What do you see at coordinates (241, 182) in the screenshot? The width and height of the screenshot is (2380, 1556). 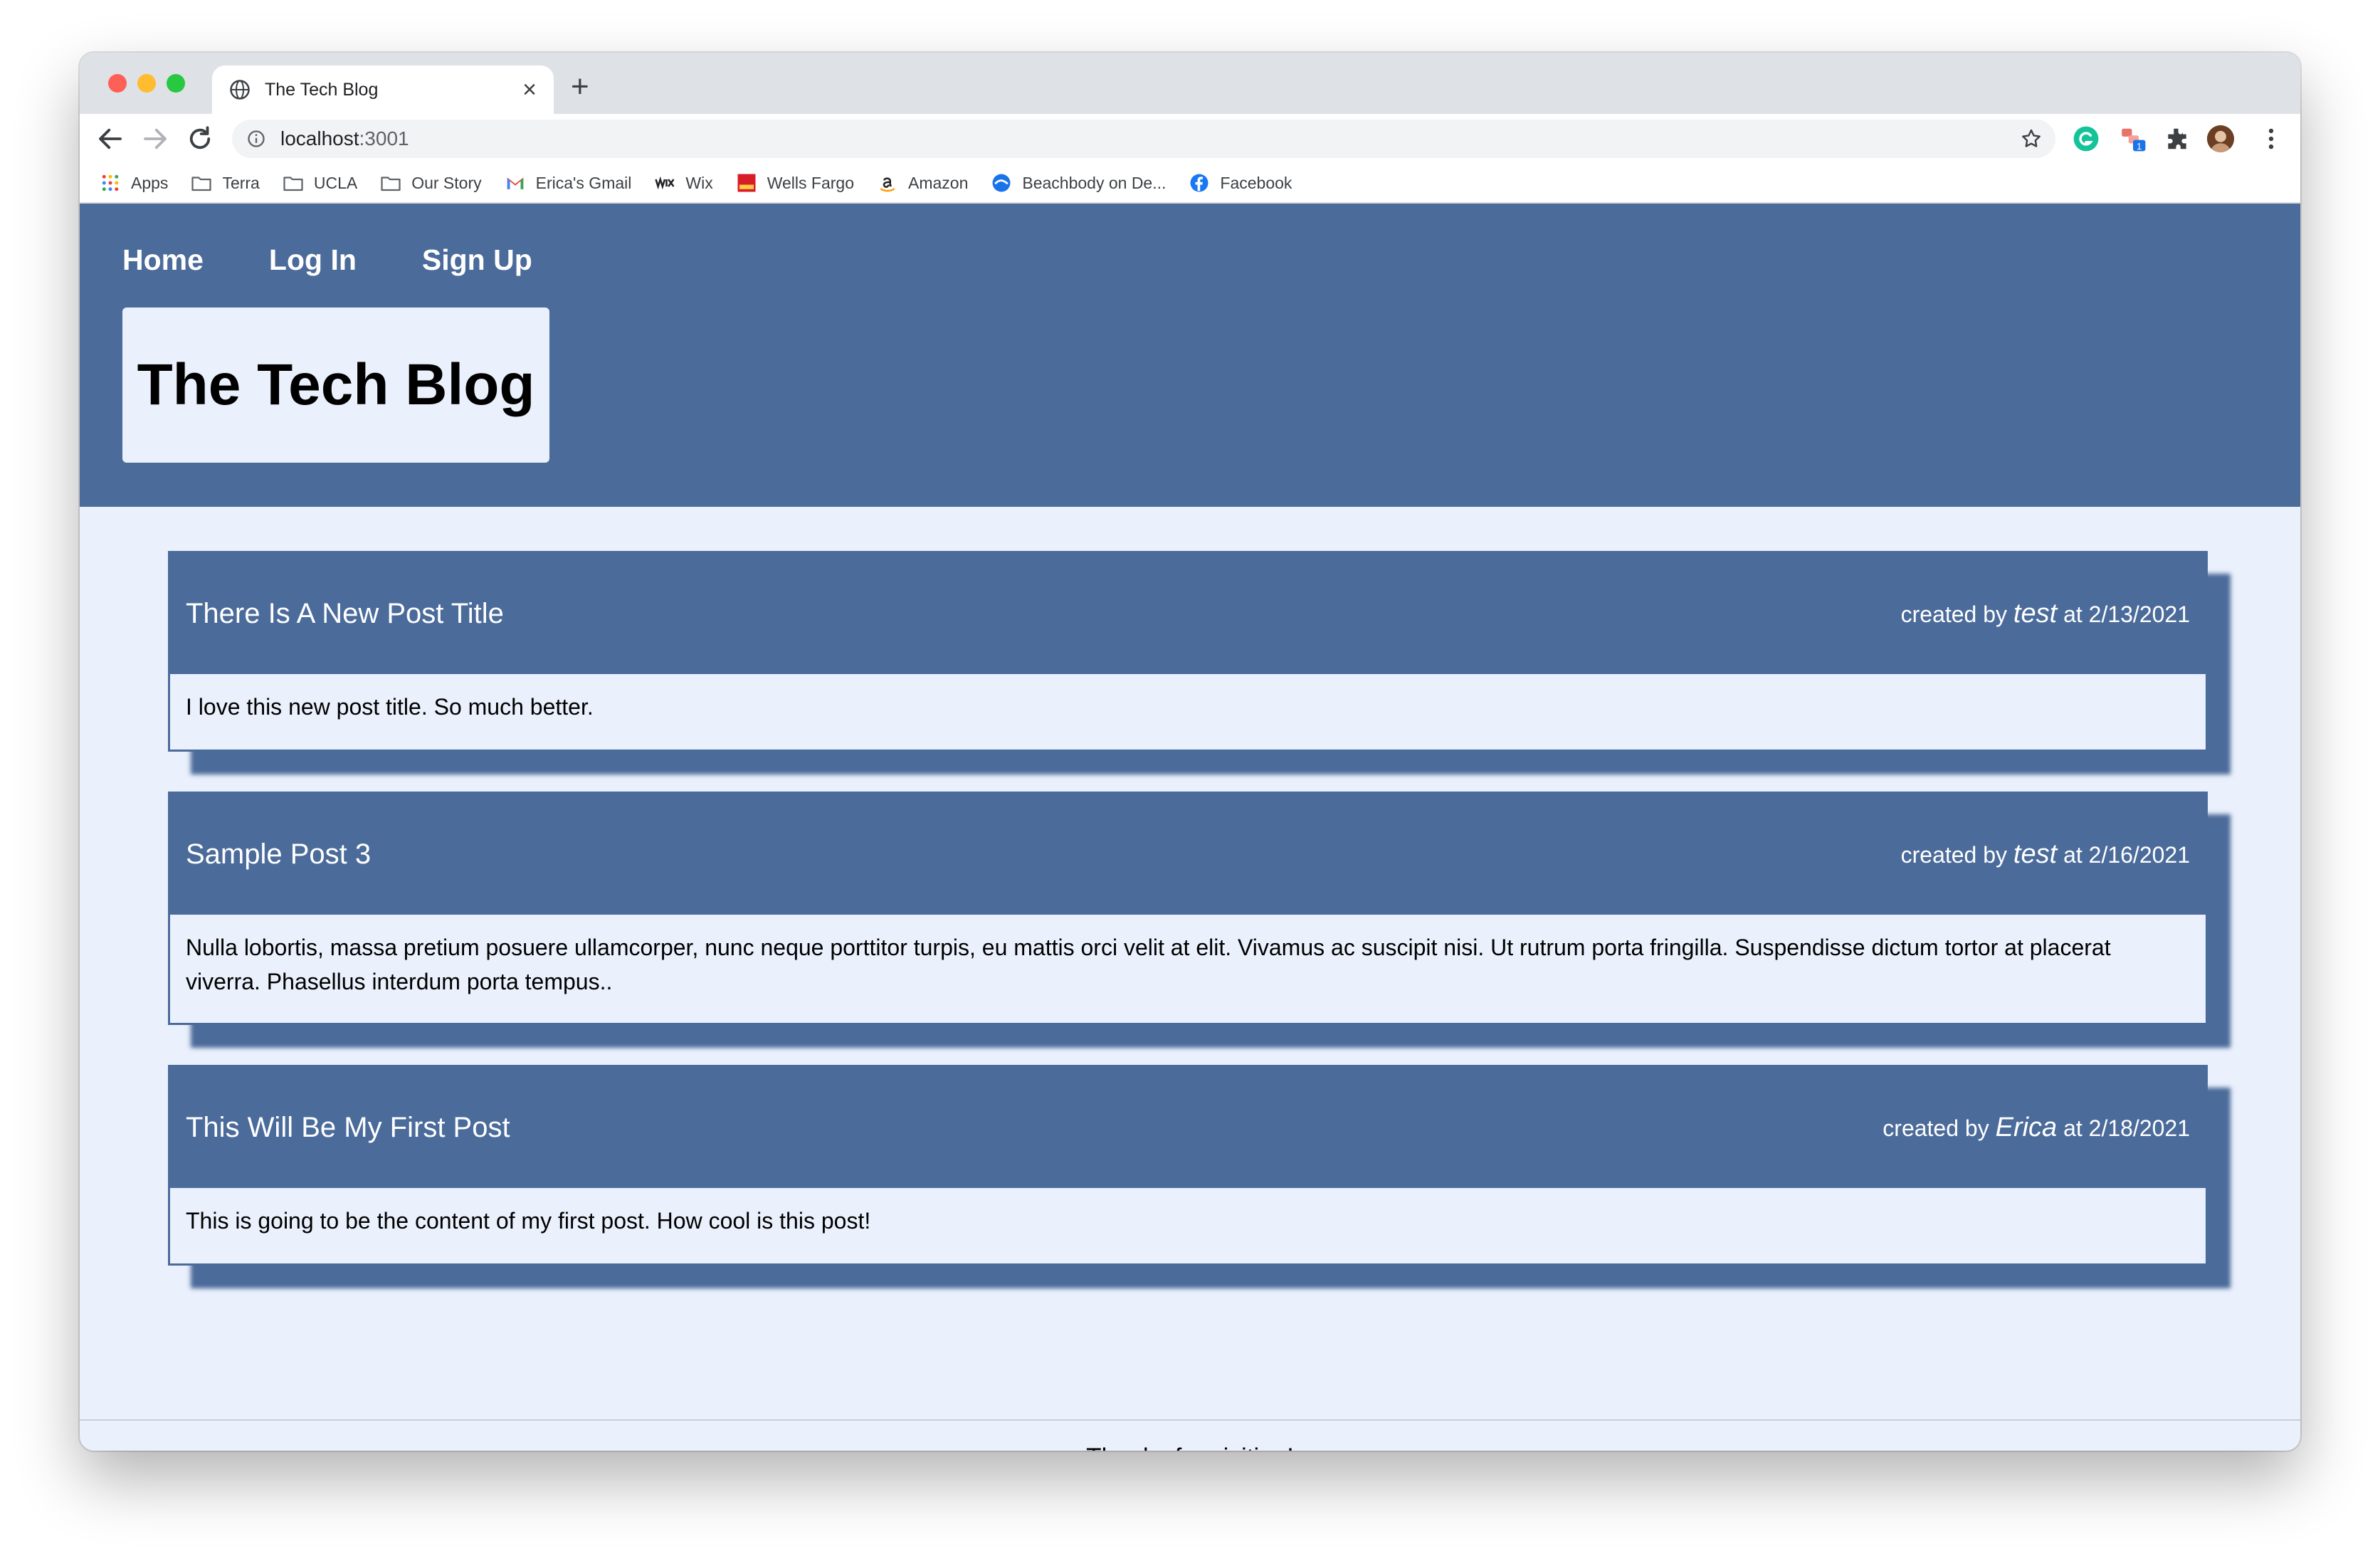 I see `bookmark-label: Terra` at bounding box center [241, 182].